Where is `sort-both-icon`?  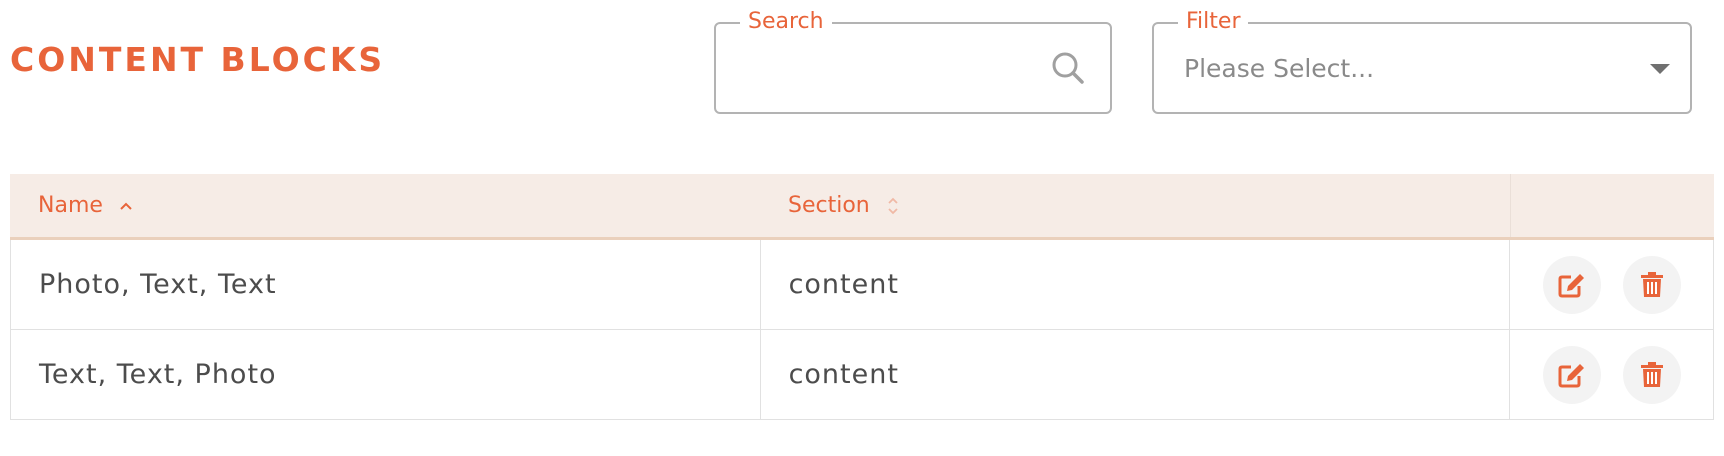
sort-both-icon is located at coordinates (893, 206).